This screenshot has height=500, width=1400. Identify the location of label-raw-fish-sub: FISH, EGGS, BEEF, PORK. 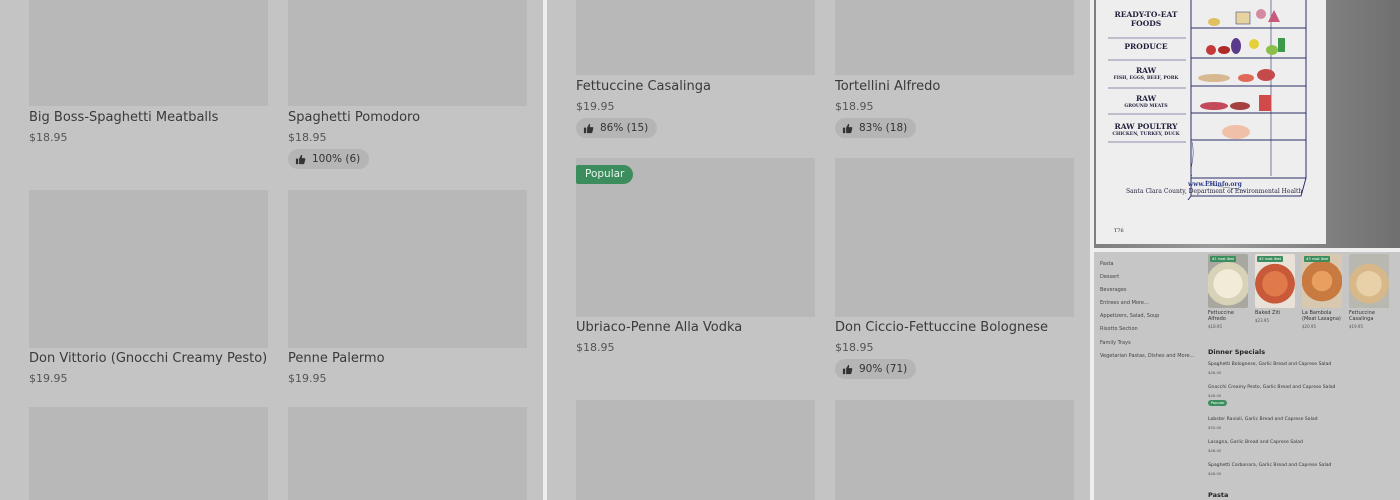
(1146, 78).